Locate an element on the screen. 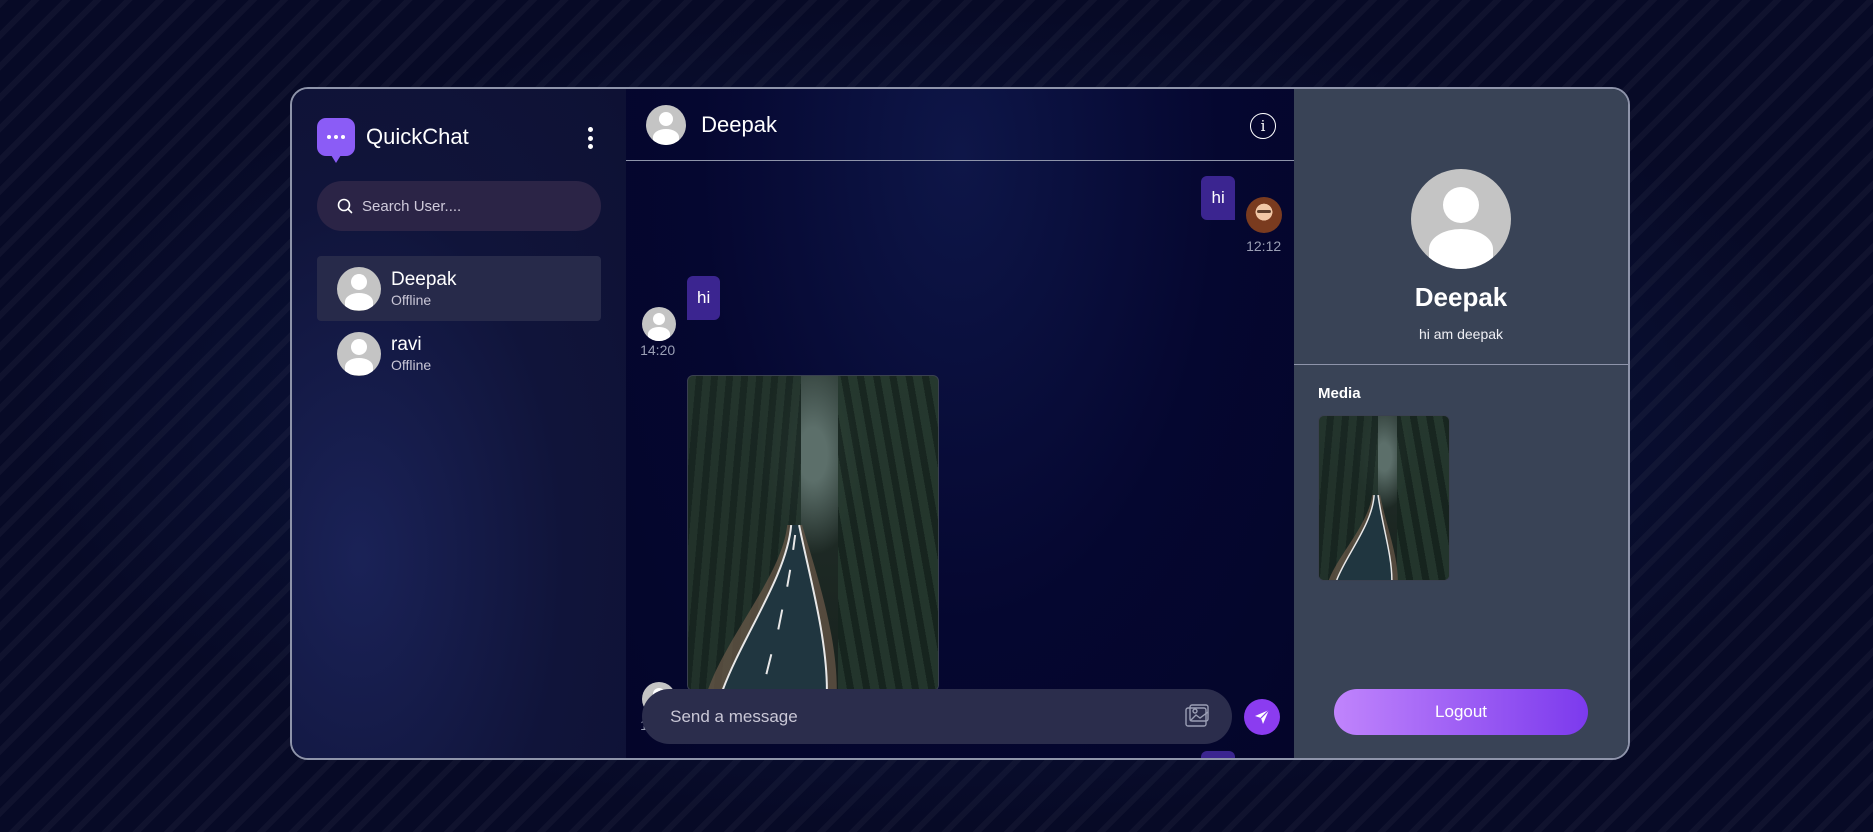  profile-name: Deepak is located at coordinates (1461, 297).